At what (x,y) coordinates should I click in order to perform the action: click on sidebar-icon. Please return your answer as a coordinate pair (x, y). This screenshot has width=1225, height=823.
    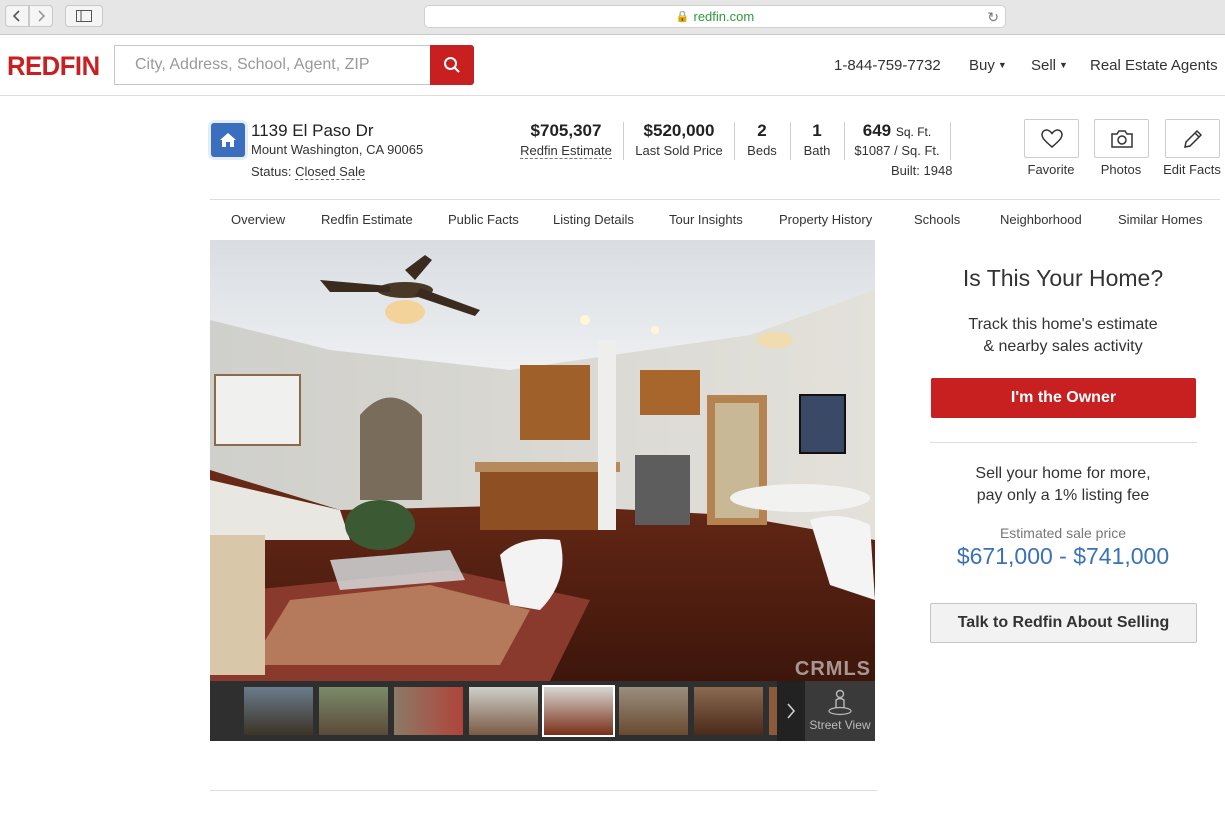
    Looking at the image, I should click on (84, 16).